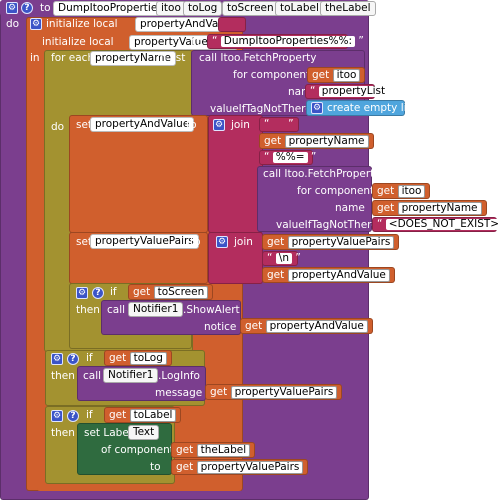  I want to click on init2-value-string: “ DumpItooProperties%%: ”, so click(285, 41).